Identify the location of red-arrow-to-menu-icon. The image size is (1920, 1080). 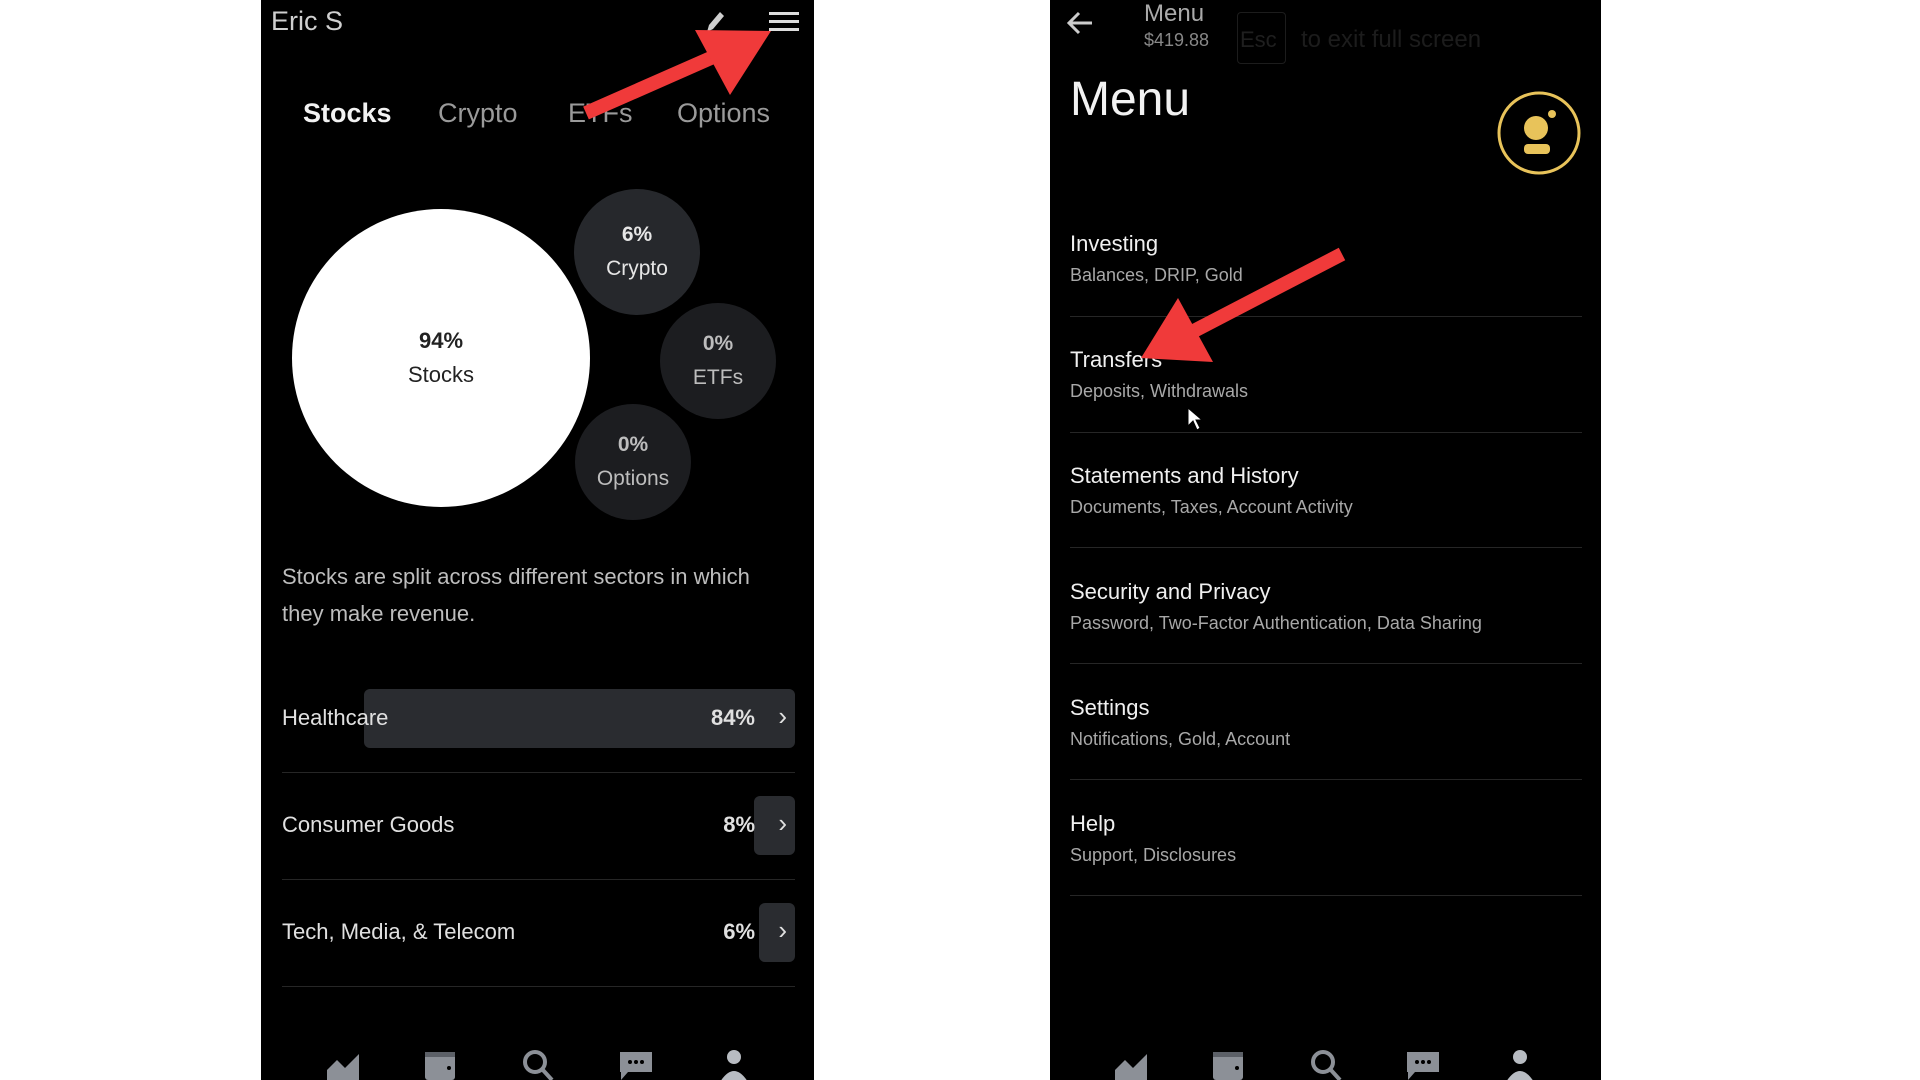
(677, 75).